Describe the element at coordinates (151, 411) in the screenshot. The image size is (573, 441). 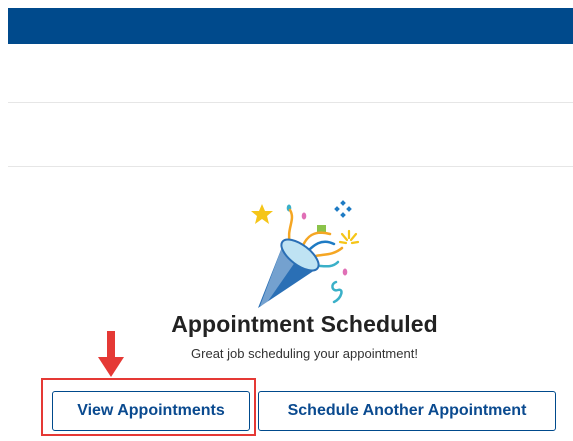
I see `view-appointments-button: View Appointments` at that location.